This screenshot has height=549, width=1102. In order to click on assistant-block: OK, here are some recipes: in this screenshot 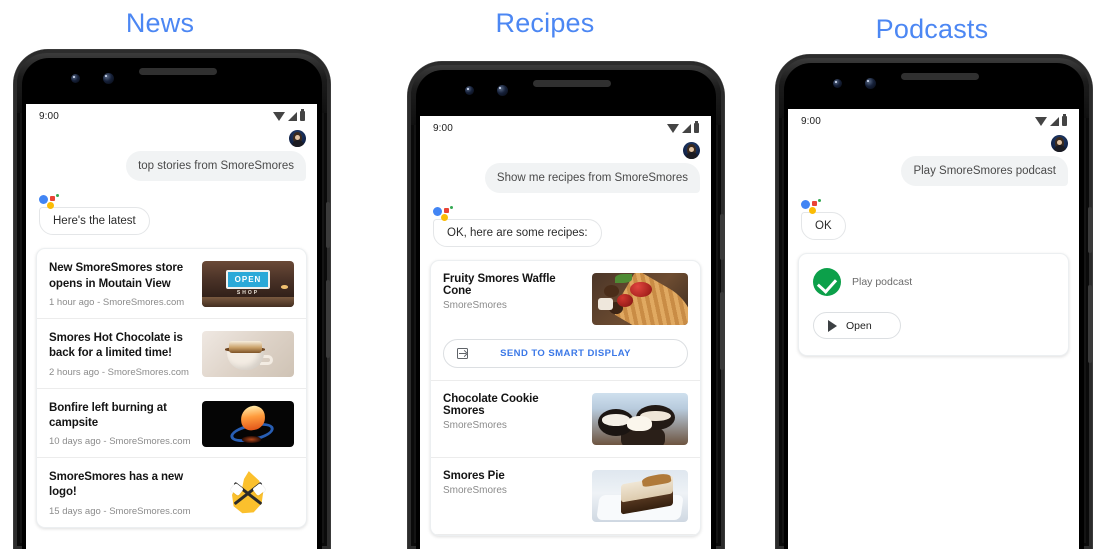, I will do `click(565, 227)`.